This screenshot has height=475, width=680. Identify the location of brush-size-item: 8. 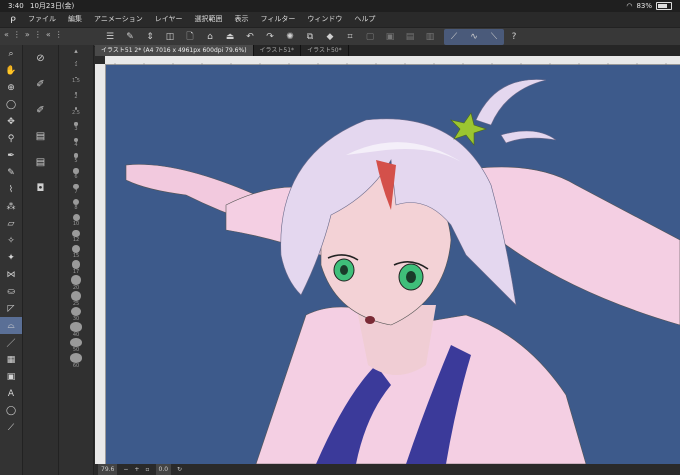
(76, 205).